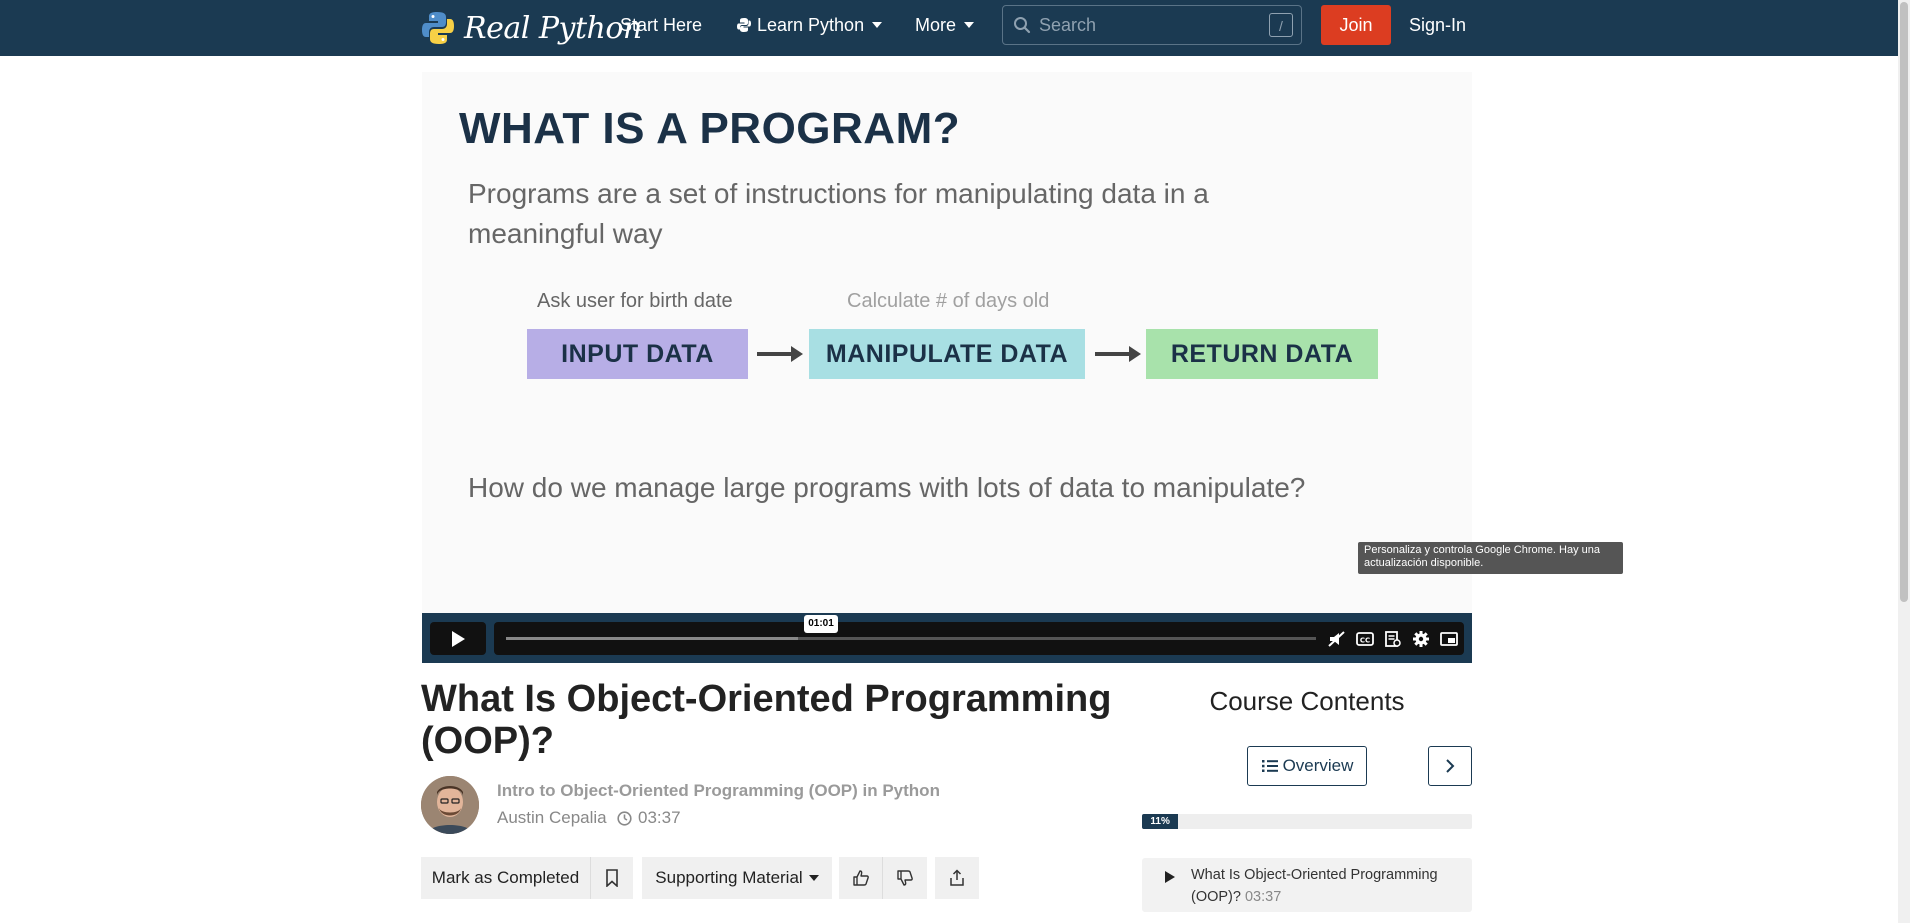  What do you see at coordinates (637, 354) in the screenshot?
I see `flow-box-input: INPUT DATA` at bounding box center [637, 354].